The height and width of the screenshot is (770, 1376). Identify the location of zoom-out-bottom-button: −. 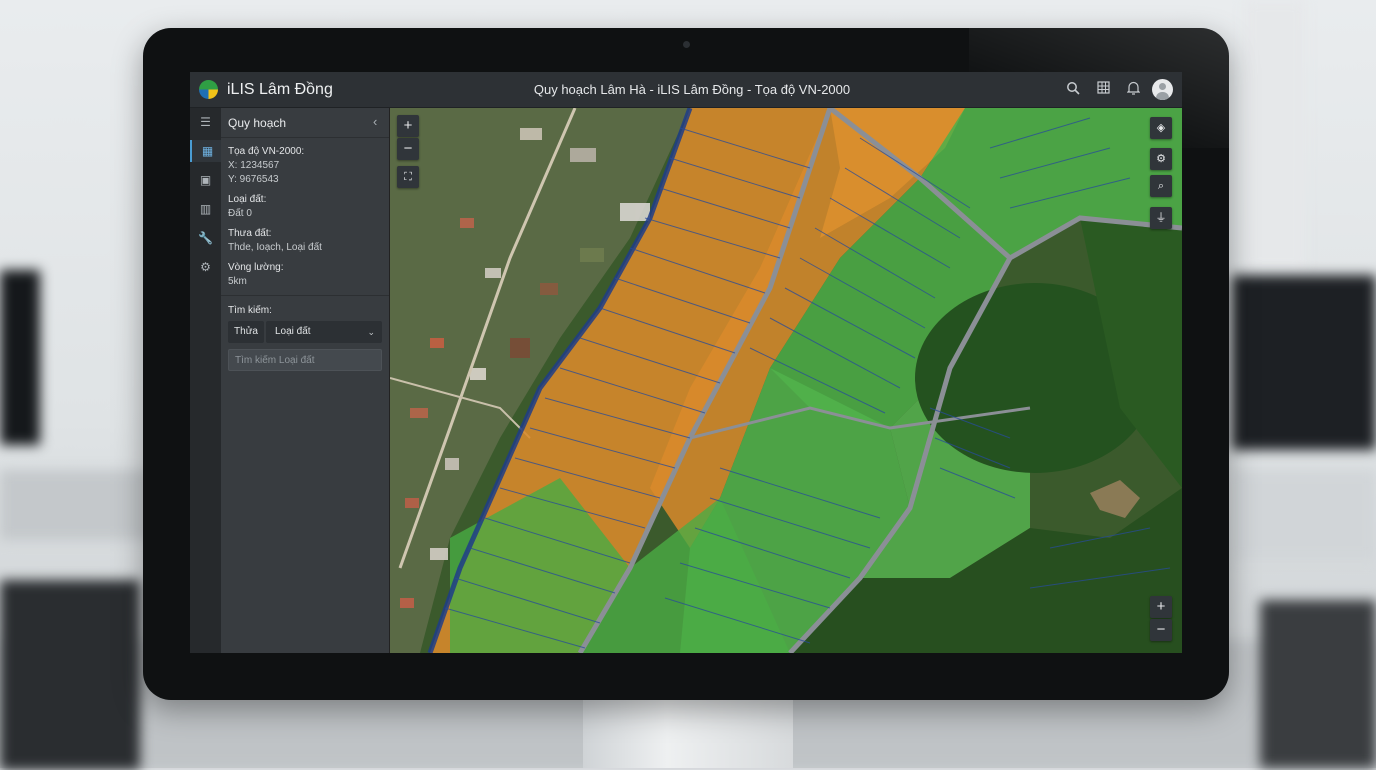
(1161, 630).